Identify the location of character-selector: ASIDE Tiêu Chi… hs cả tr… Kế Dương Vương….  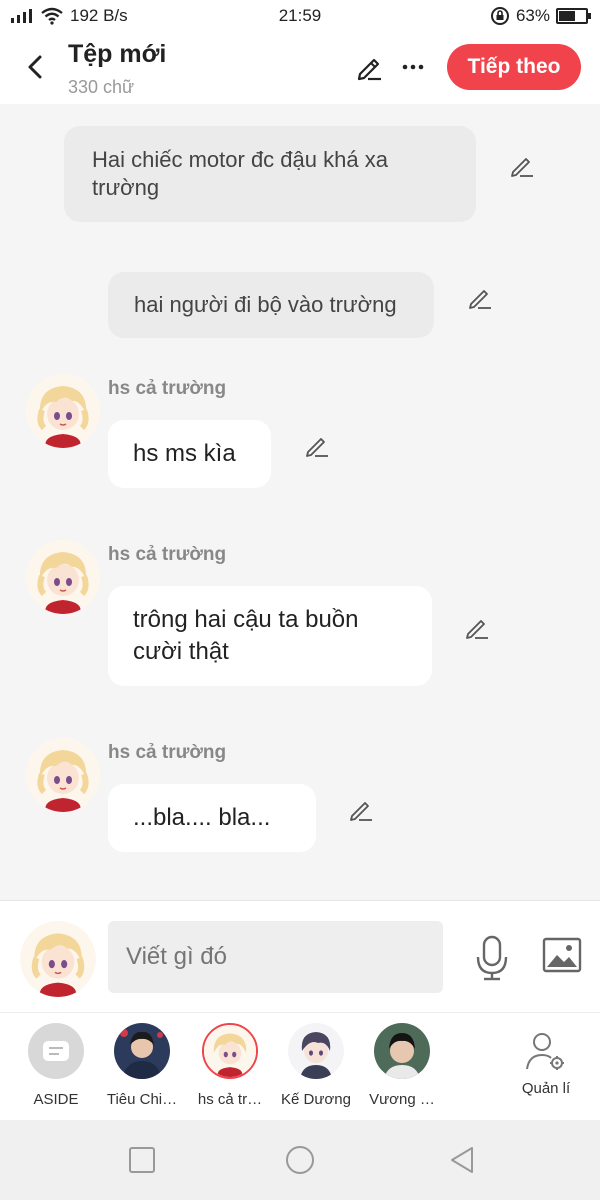
(300, 1066).